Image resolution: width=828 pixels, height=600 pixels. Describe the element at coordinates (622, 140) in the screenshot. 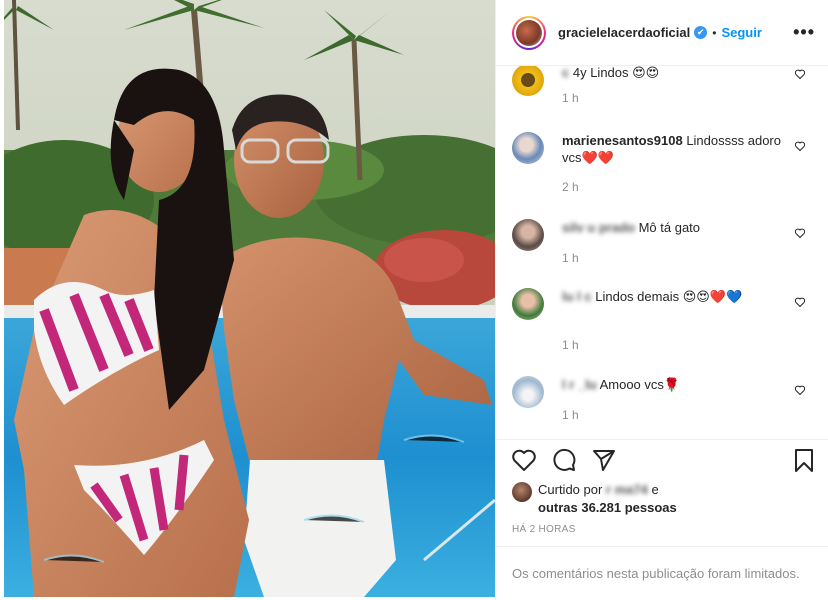

I see `comment-username: marienesantos9108` at that location.